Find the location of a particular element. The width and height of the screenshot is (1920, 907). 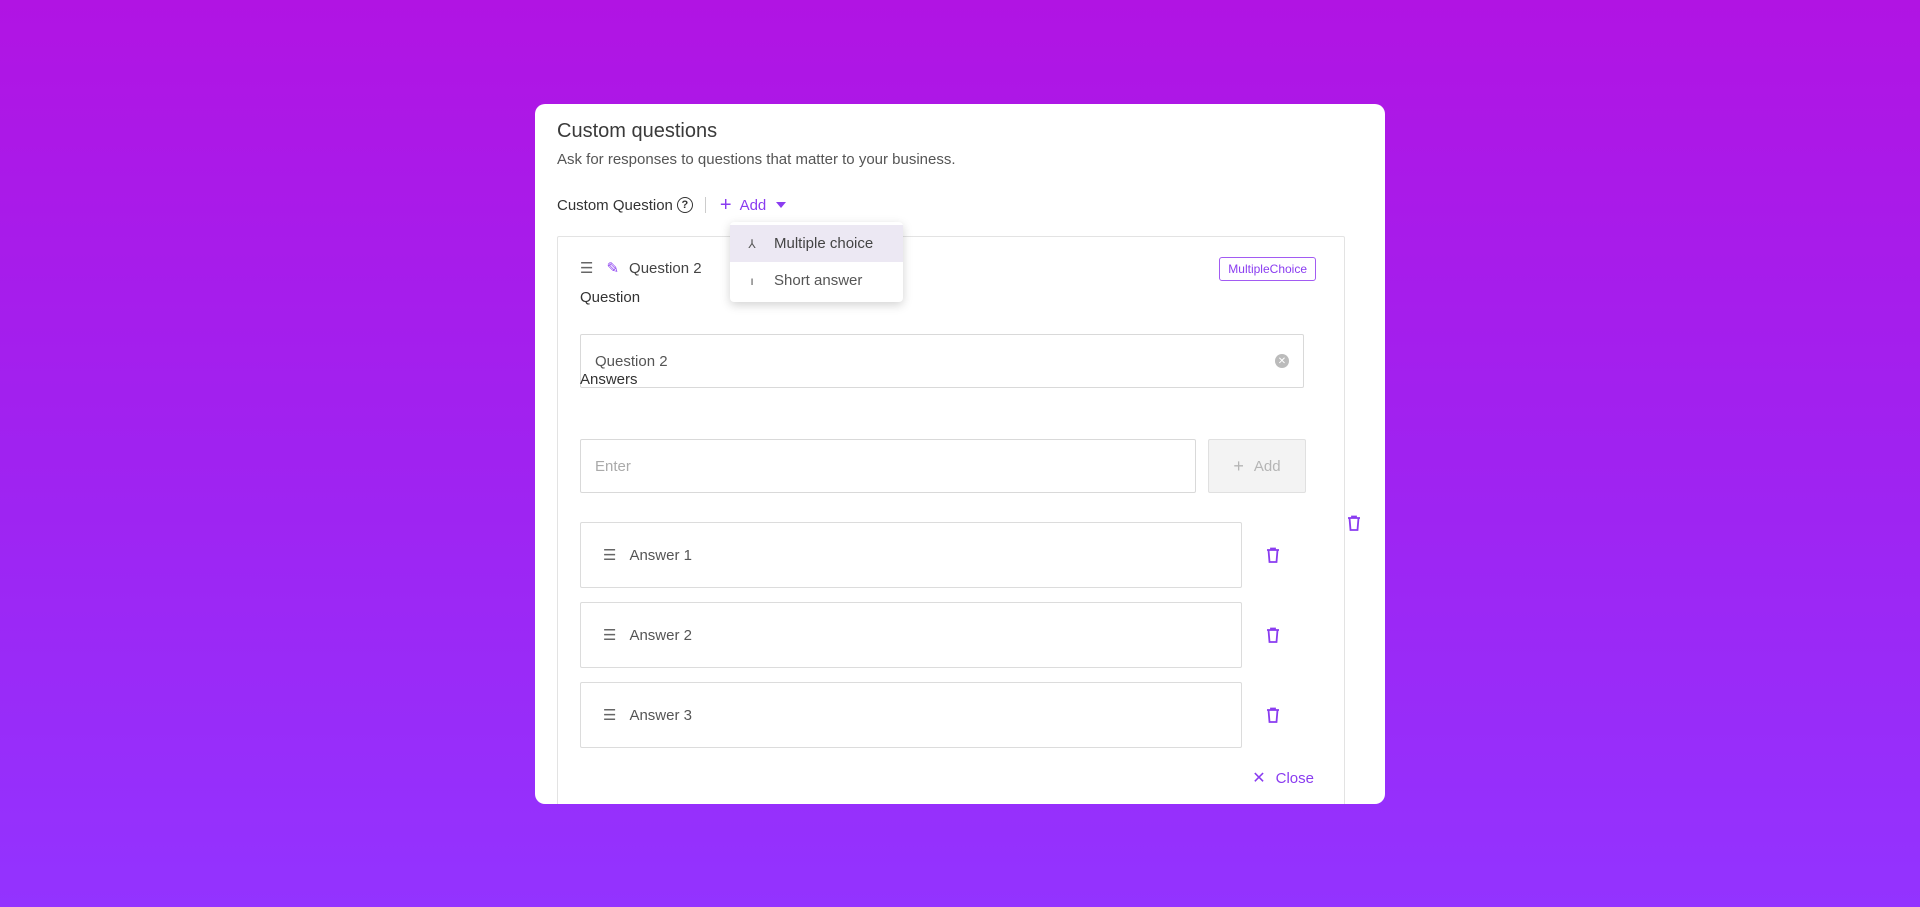

clear-icon: ✕ is located at coordinates (1282, 361).